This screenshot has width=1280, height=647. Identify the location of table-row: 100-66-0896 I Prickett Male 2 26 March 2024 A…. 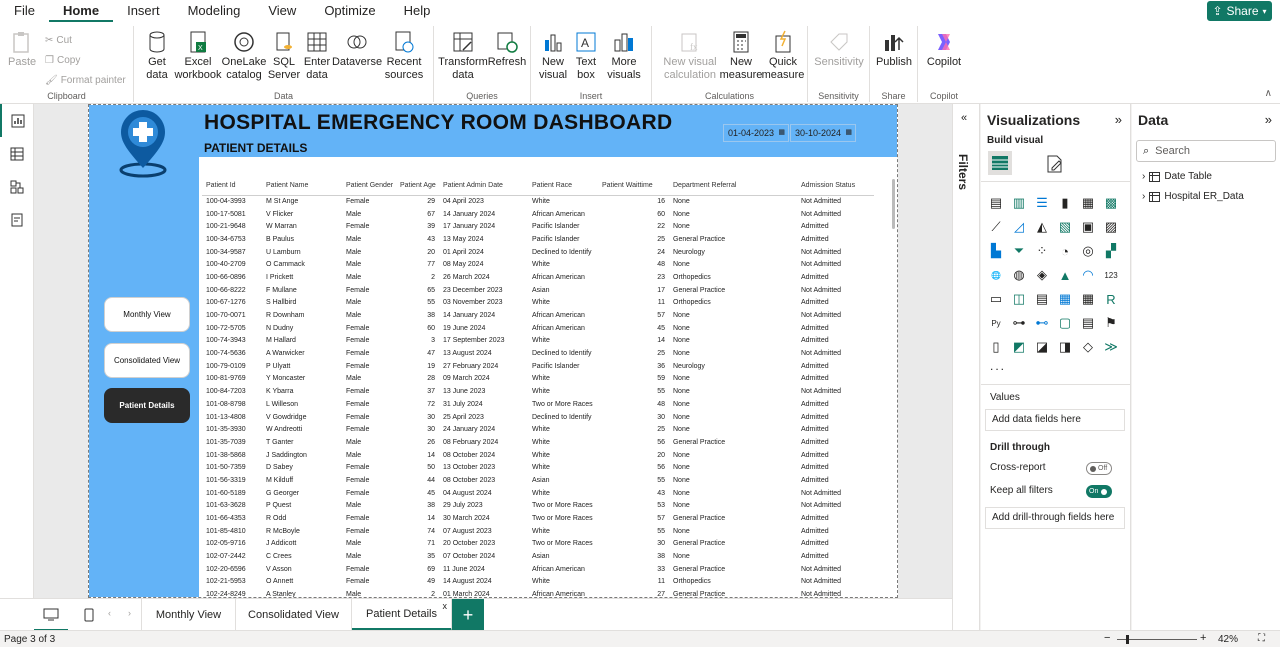
(538, 277).